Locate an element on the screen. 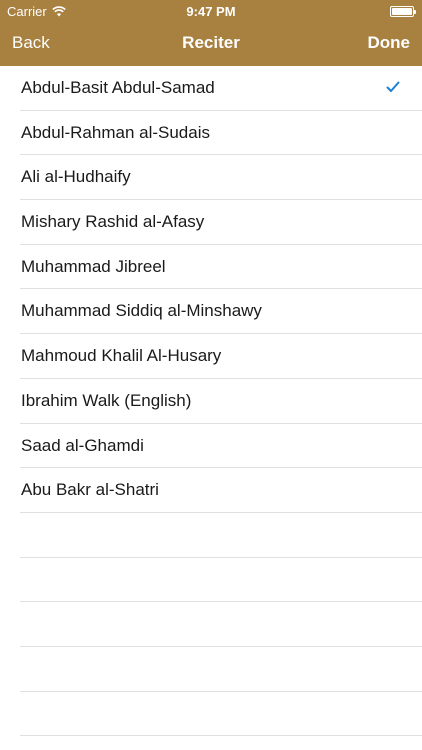  reciter-row: Mahmoud Khalil Al-Husary is located at coordinates (221, 356).